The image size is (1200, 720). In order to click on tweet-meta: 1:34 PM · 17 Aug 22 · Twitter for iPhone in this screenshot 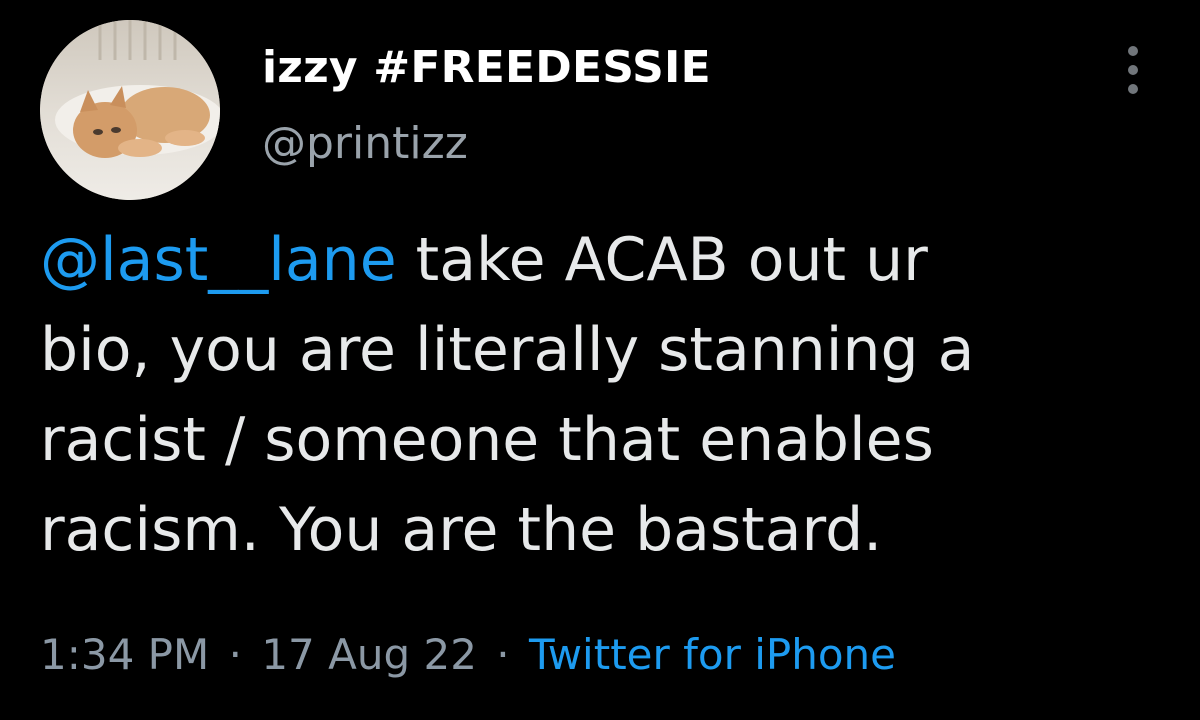, I will do `click(468, 654)`.